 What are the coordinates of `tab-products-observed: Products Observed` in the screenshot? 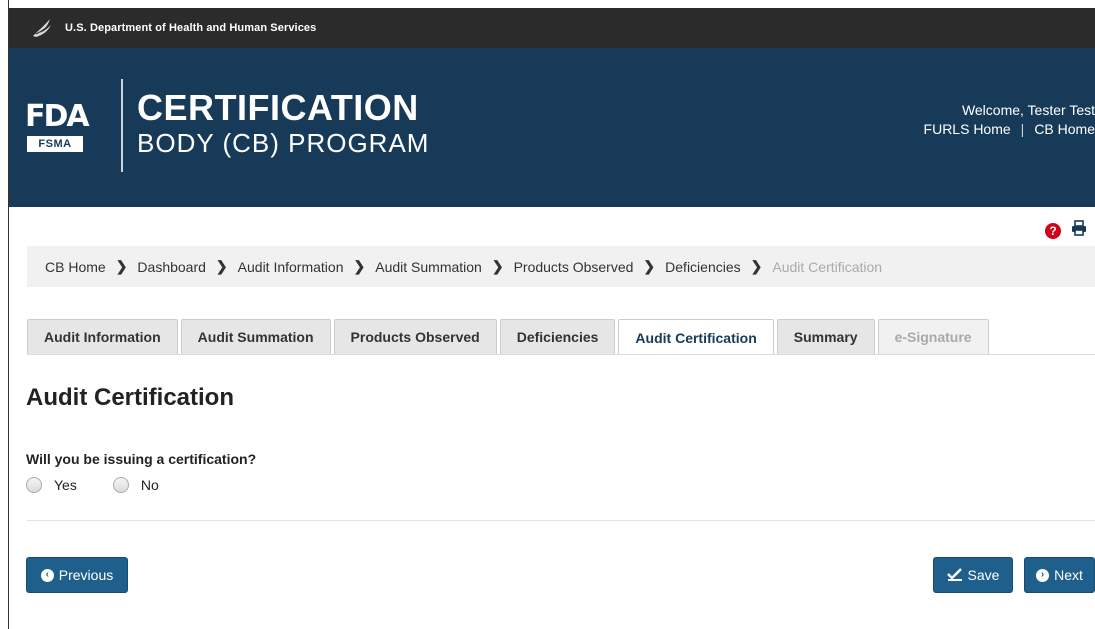 It's located at (415, 336).